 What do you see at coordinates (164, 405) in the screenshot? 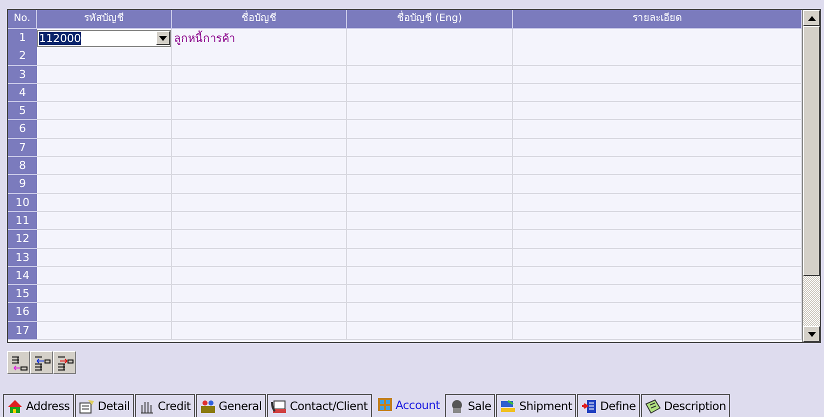
I see `tab: Credit` at bounding box center [164, 405].